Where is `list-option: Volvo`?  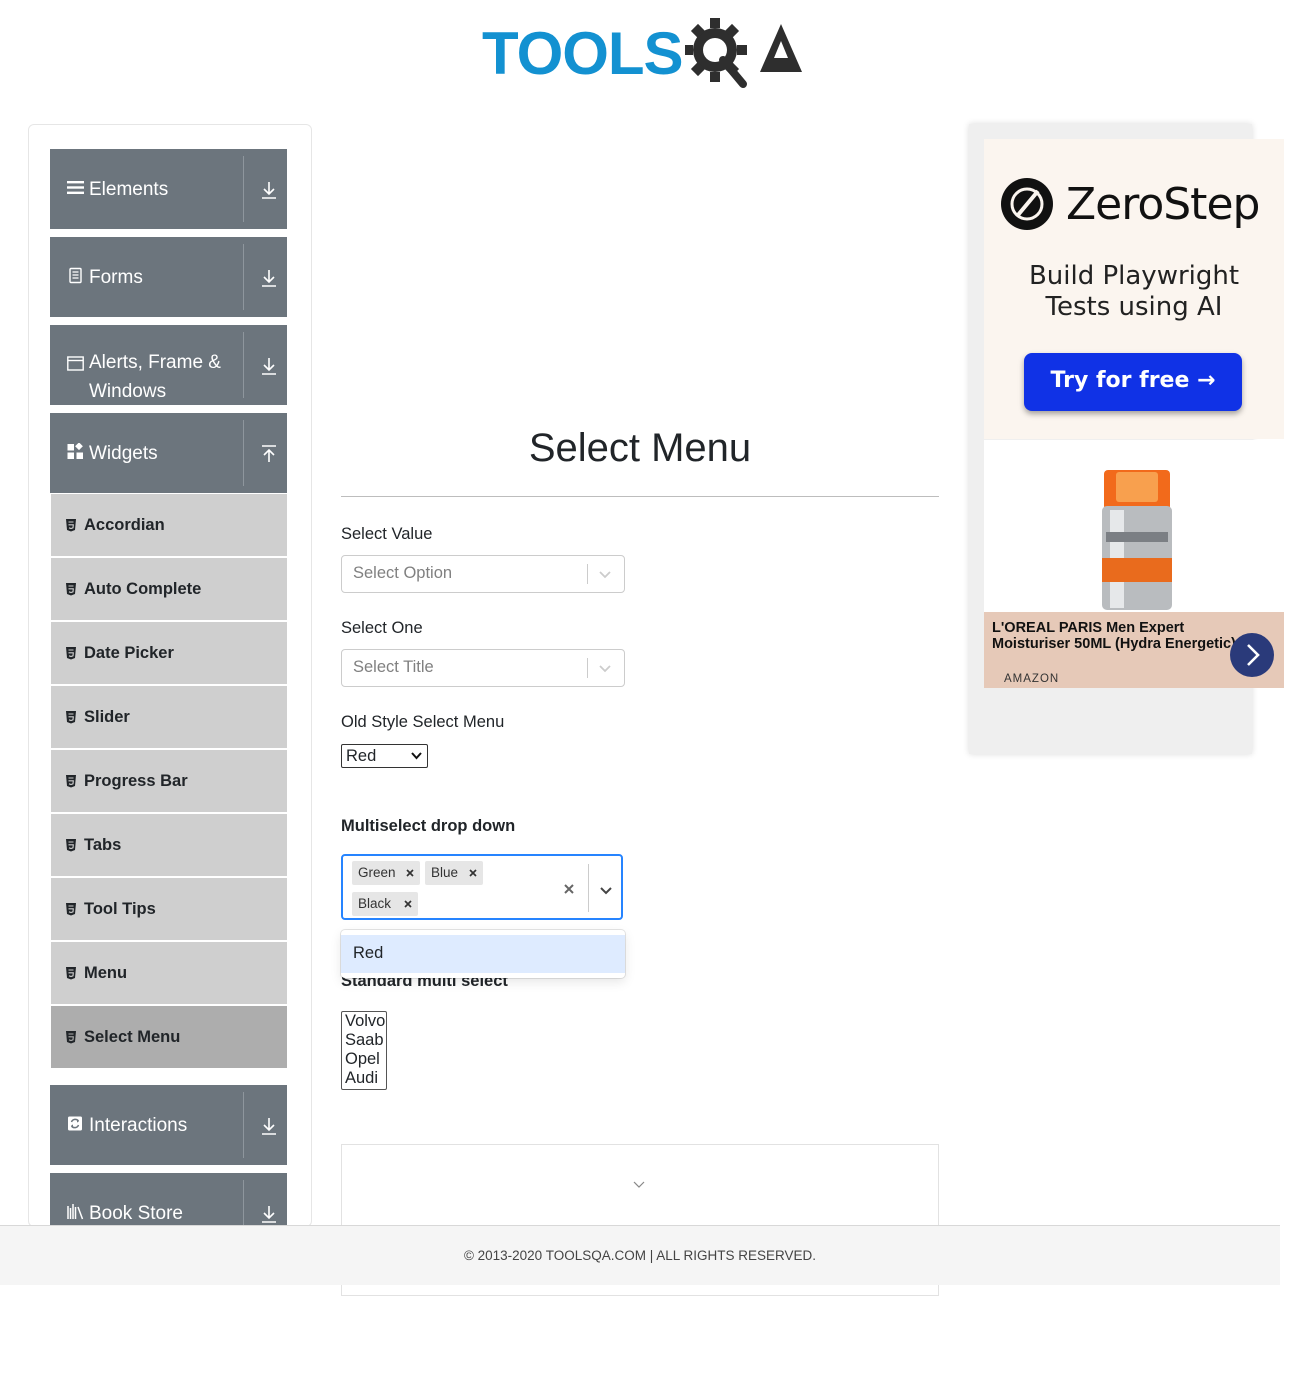
list-option: Volvo is located at coordinates (365, 1021).